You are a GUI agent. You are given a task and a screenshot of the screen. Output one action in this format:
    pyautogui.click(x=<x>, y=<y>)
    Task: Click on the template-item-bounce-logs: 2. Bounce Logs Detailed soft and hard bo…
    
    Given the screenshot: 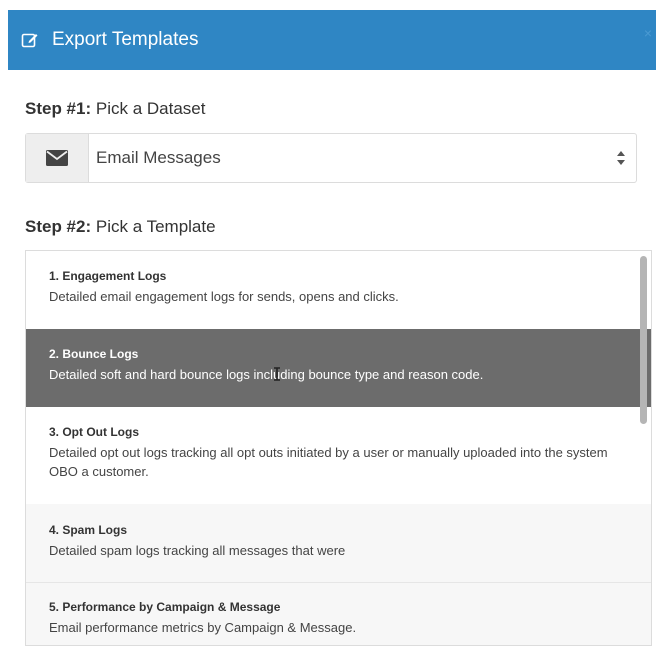 What is the action you would take?
    pyautogui.click(x=338, y=368)
    